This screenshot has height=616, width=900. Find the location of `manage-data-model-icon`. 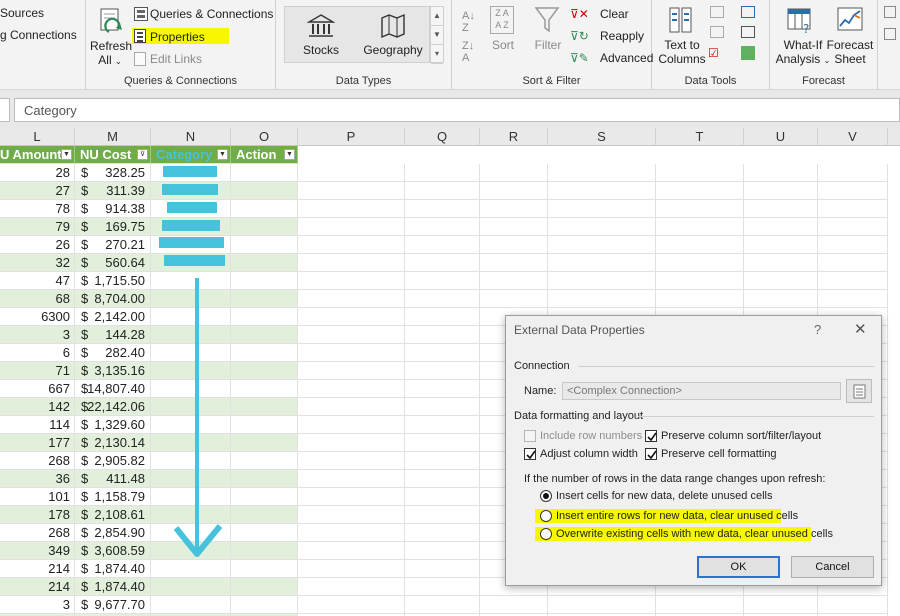

manage-data-model-icon is located at coordinates (748, 53).